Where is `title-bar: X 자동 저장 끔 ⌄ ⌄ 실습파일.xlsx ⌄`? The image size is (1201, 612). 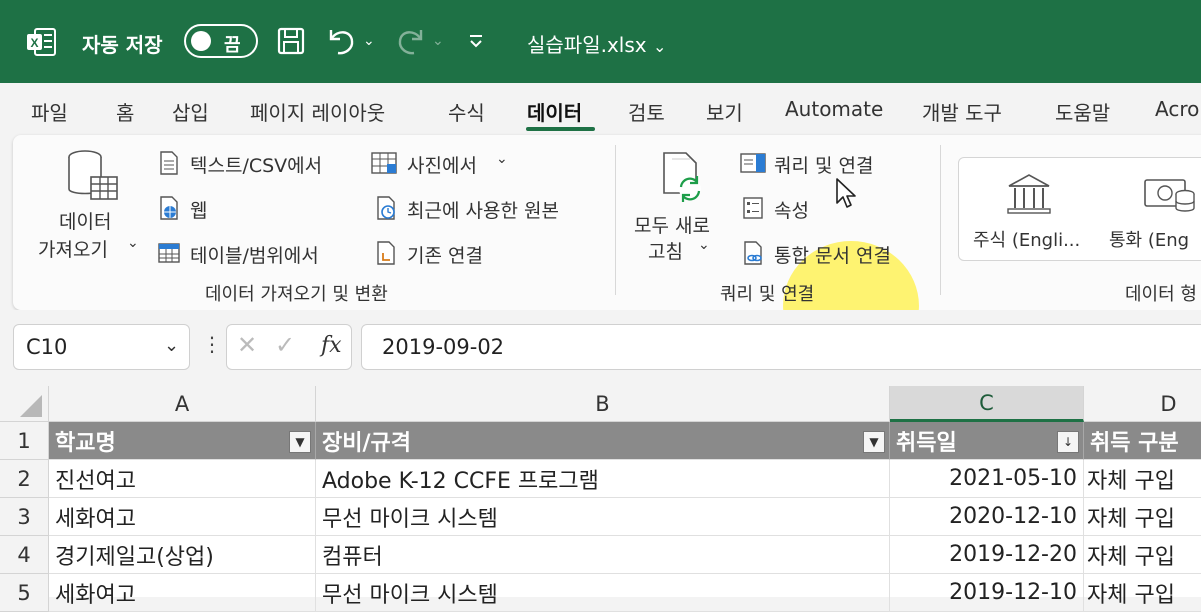
title-bar: X 자동 저장 끔 ⌄ ⌄ 실습파일.xlsx ⌄ is located at coordinates (600, 41).